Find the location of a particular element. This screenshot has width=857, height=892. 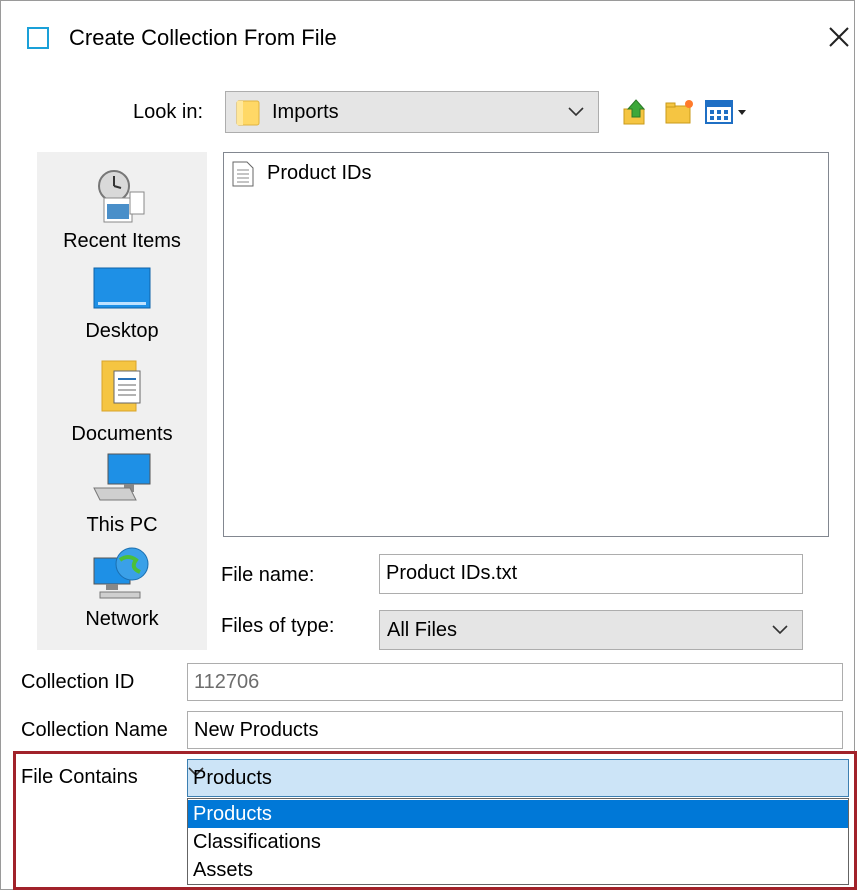

place-desktop: Desktop is located at coordinates (122, 304).